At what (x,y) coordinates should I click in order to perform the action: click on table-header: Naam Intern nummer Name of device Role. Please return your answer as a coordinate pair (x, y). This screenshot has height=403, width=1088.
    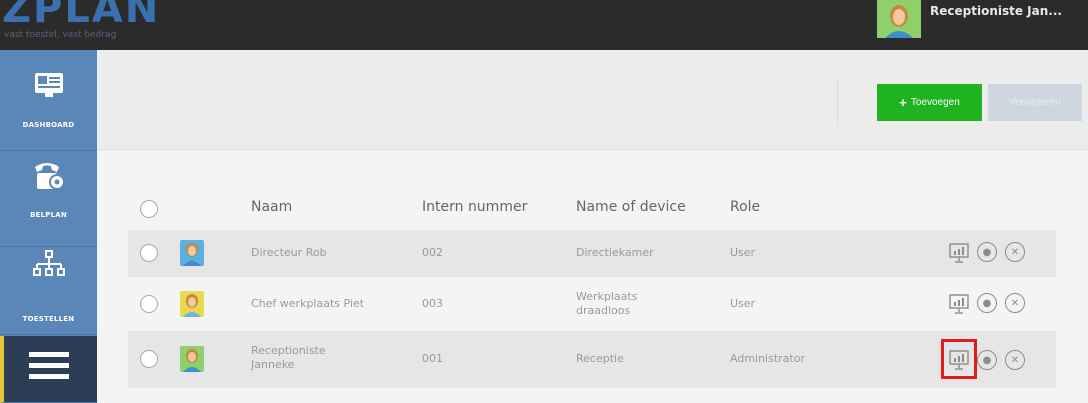
    Looking at the image, I should click on (592, 207).